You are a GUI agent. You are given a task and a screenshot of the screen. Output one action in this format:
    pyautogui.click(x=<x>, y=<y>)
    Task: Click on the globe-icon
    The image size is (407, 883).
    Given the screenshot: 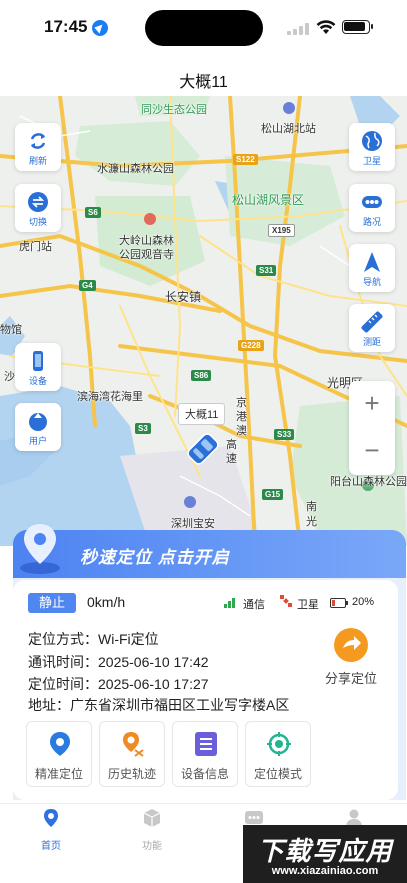 What is the action you would take?
    pyautogui.click(x=372, y=141)
    